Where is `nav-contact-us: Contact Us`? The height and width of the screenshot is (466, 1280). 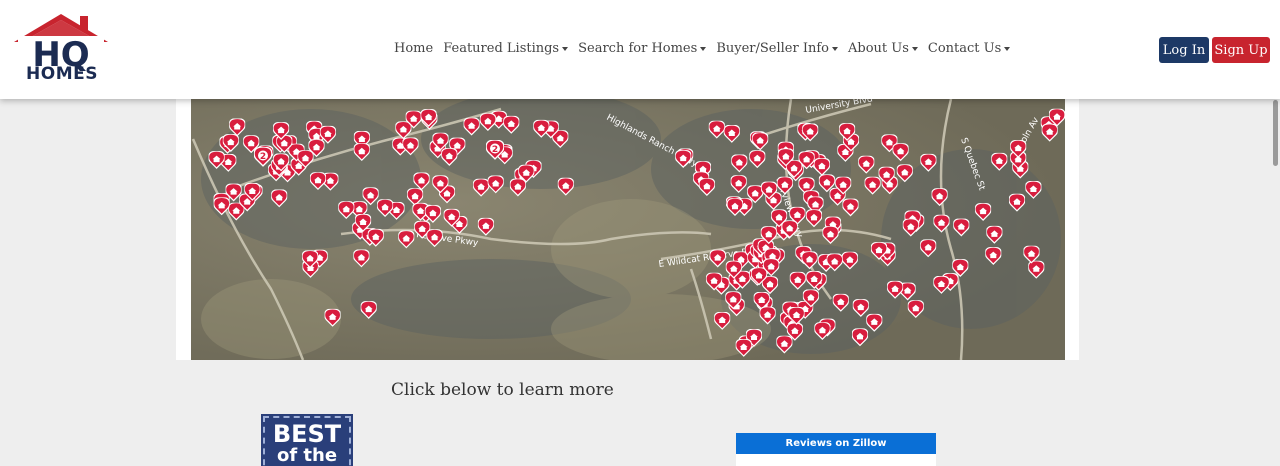
nav-contact-us: Contact Us is located at coordinates (969, 48).